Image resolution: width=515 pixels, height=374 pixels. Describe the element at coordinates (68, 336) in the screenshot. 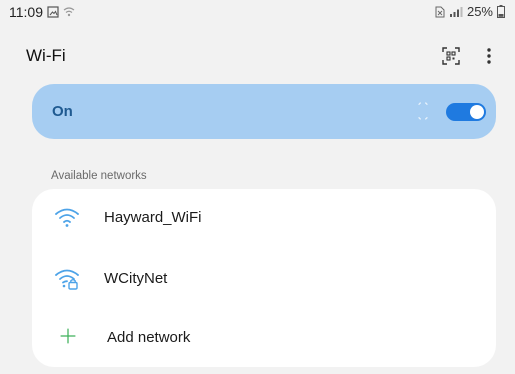

I see `plus-icon` at that location.